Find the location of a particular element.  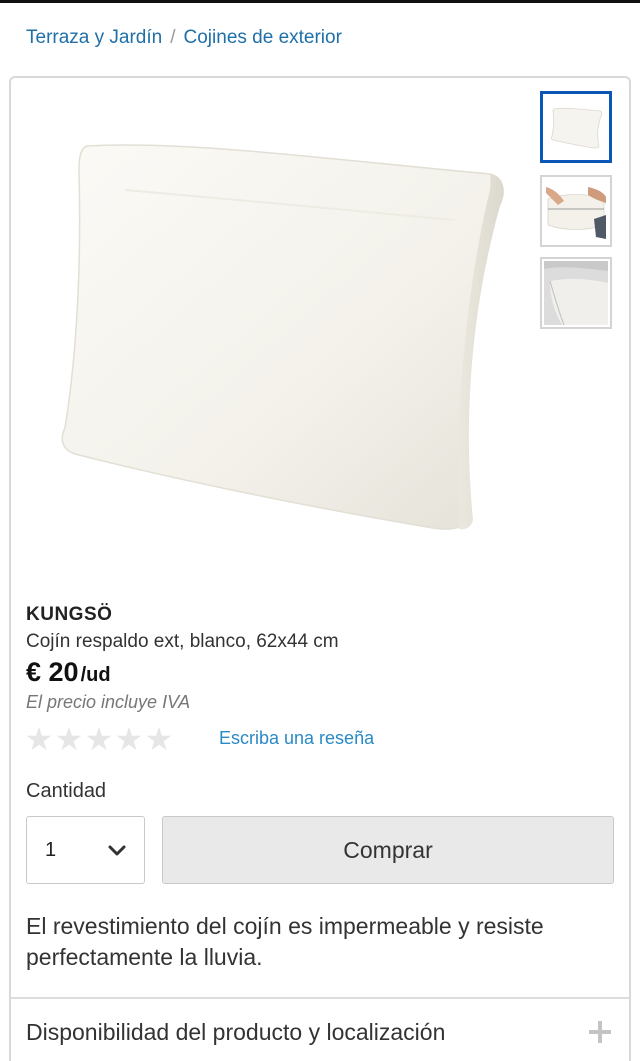

product-price: € 20 /ud is located at coordinates (68, 672).